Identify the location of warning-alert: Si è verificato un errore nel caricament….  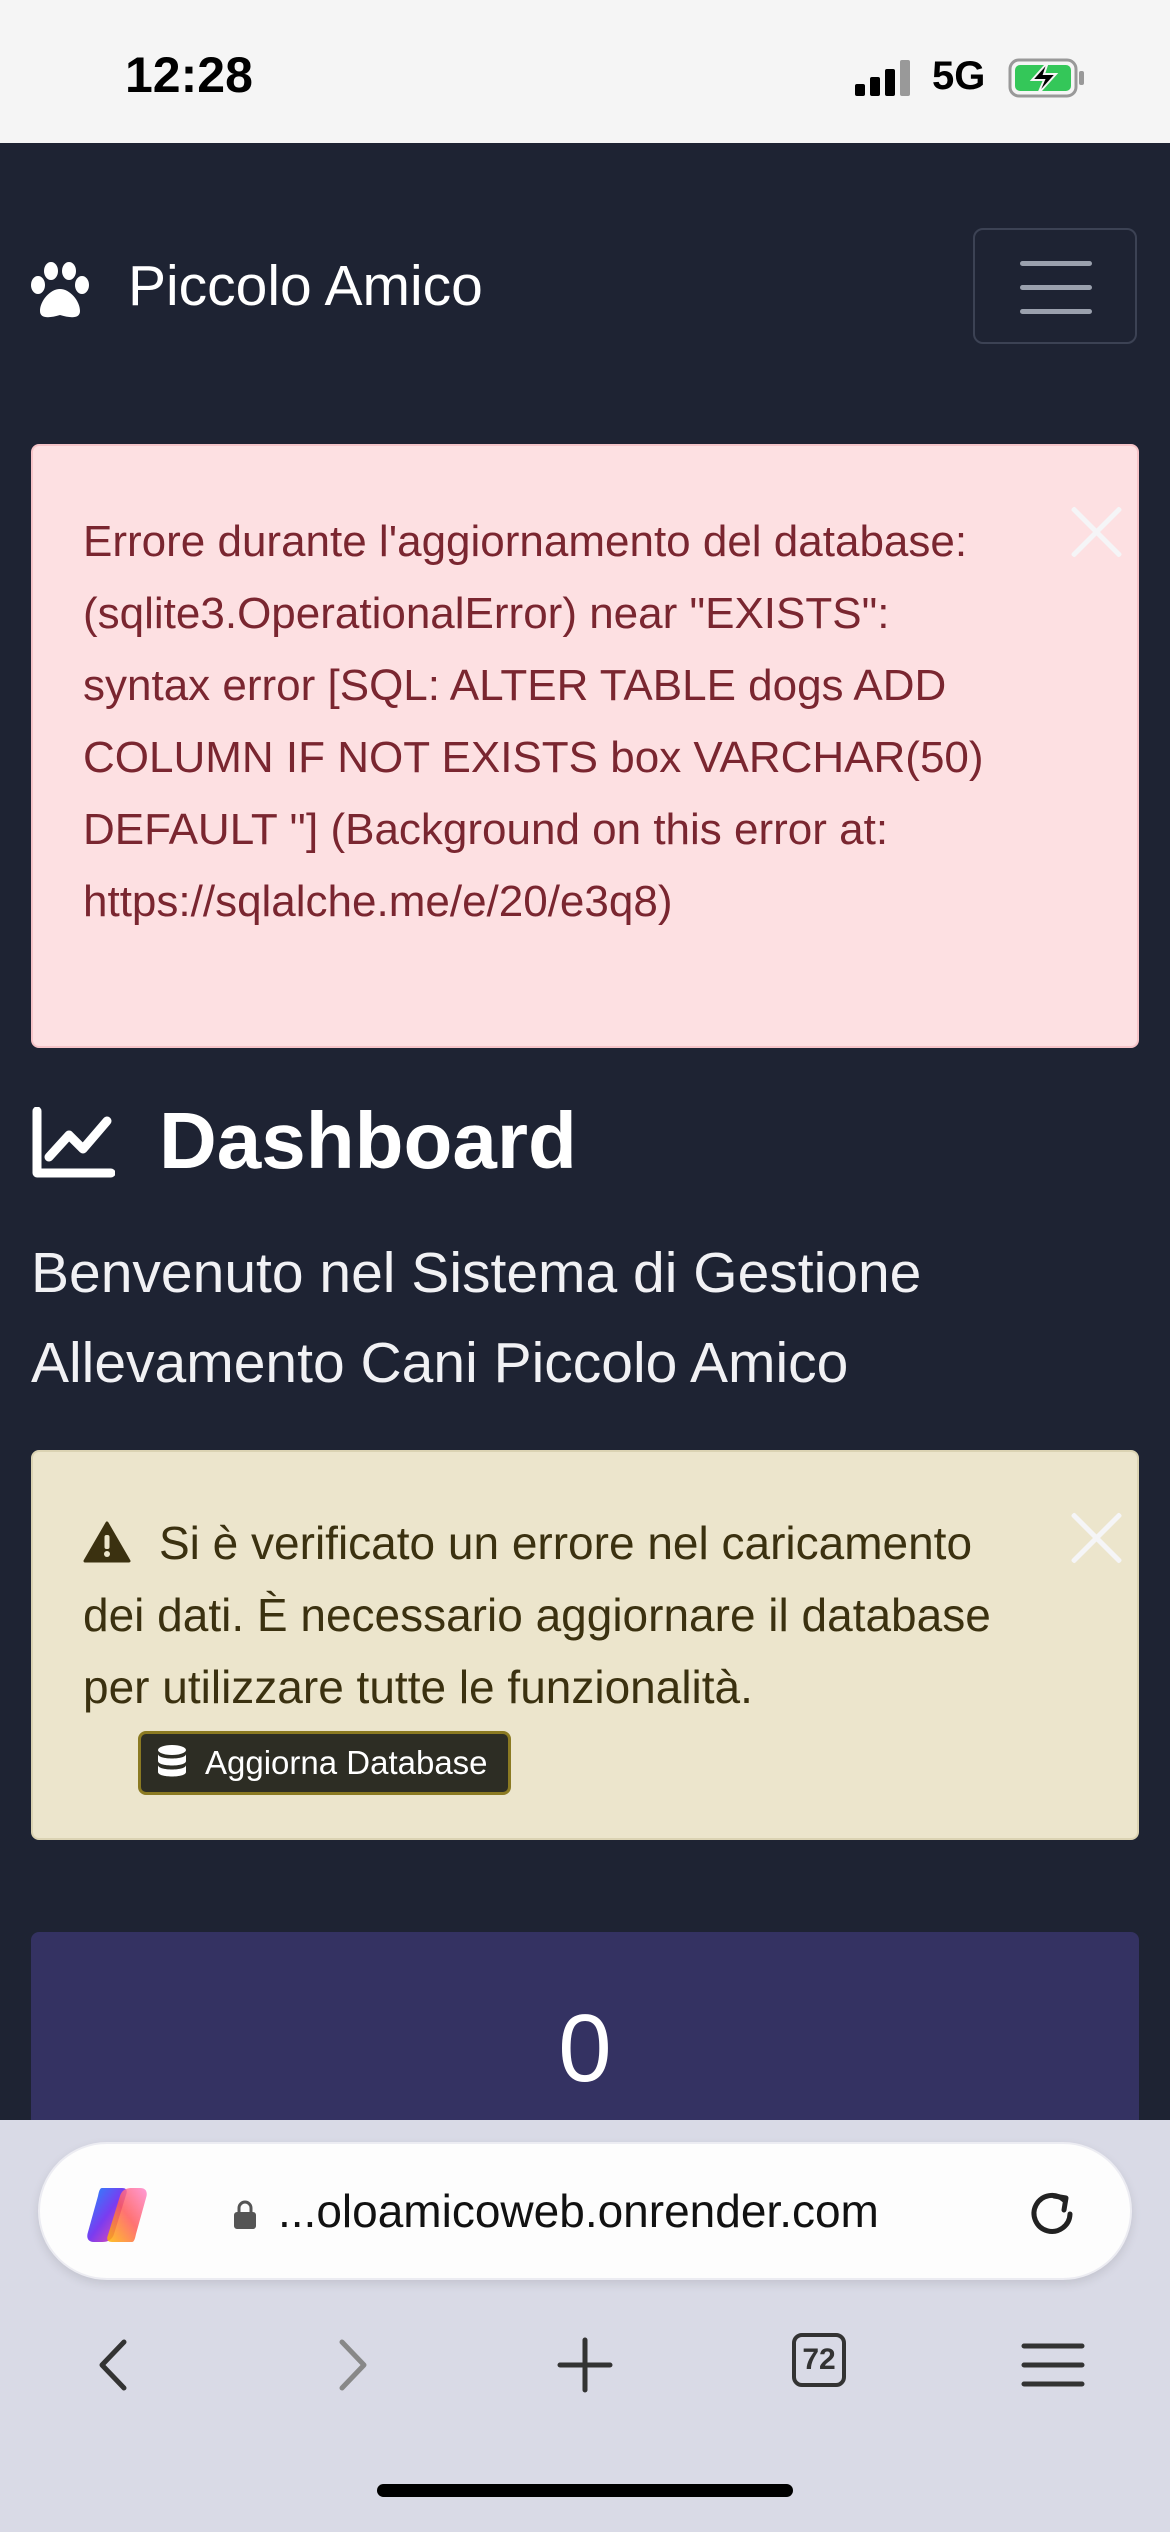
(585, 1645).